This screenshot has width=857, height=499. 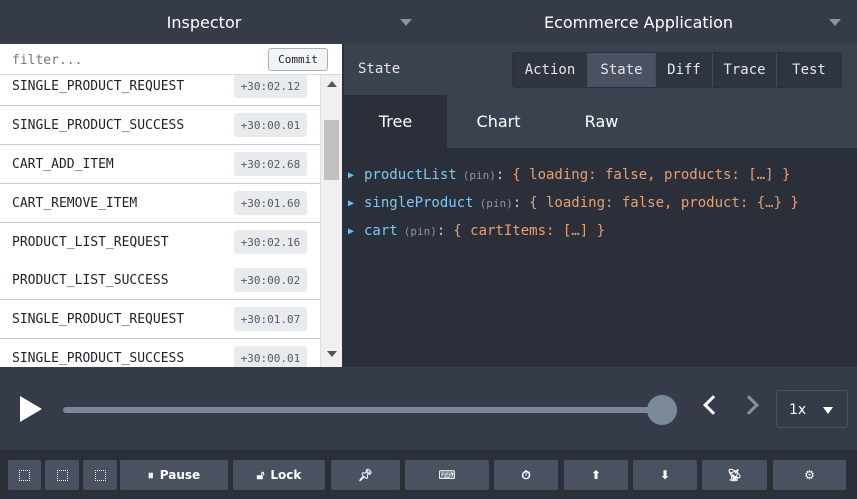 I want to click on remote-button: 📡︎, so click(x=734, y=475).